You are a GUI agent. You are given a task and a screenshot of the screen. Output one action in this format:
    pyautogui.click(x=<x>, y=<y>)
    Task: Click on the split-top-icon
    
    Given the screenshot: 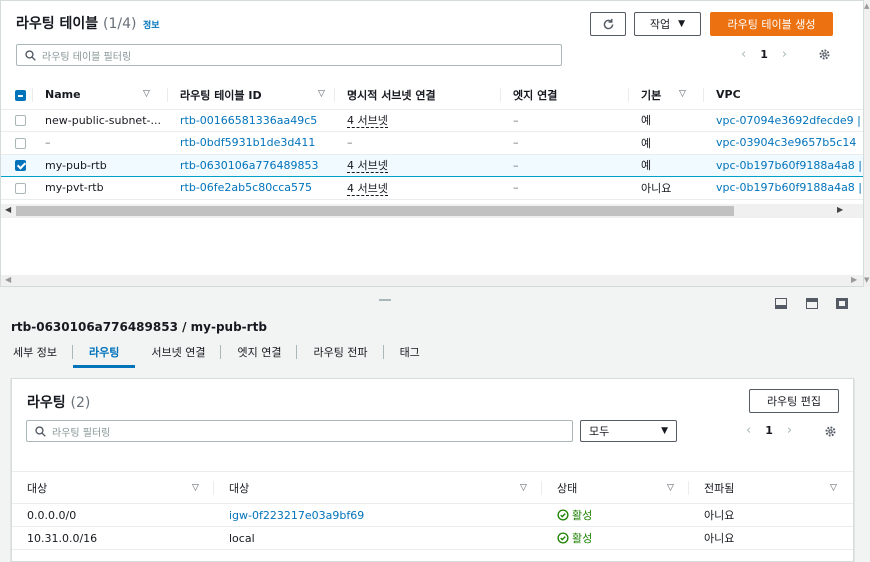 What is the action you would take?
    pyautogui.click(x=812, y=303)
    